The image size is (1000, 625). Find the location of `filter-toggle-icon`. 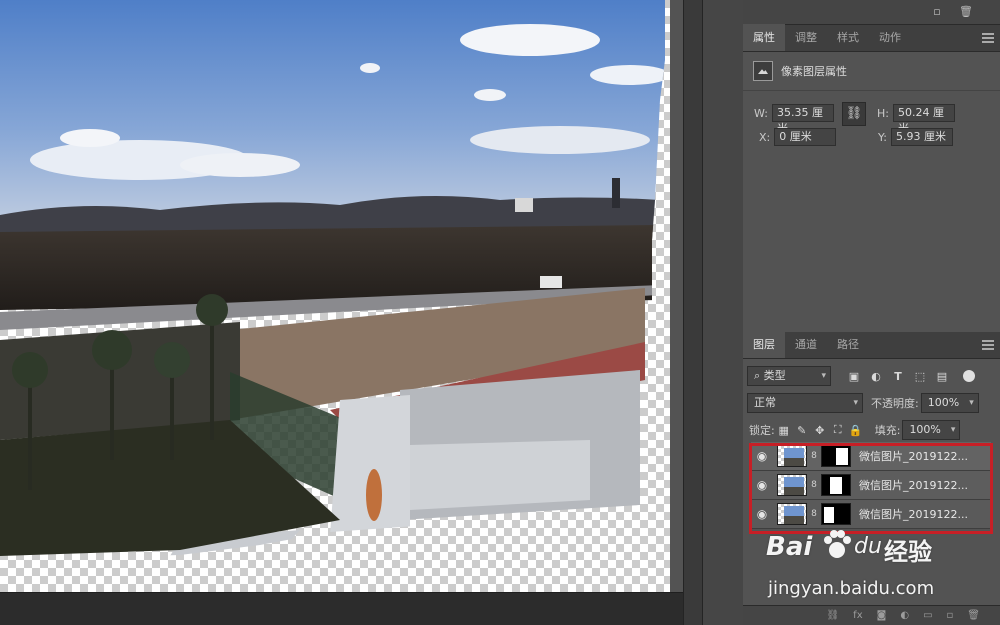

filter-toggle-icon is located at coordinates (969, 376).